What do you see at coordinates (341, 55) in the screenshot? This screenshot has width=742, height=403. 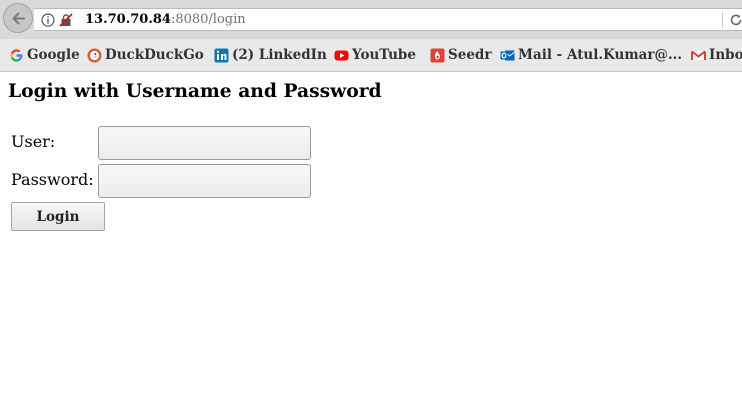 I see `youtube-icon` at bounding box center [341, 55].